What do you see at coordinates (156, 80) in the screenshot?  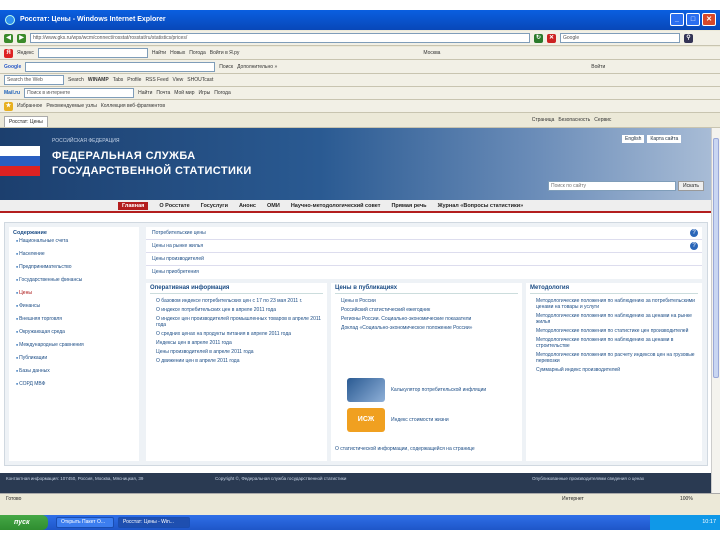 I see `tb3-rss: RSS Feed` at bounding box center [156, 80].